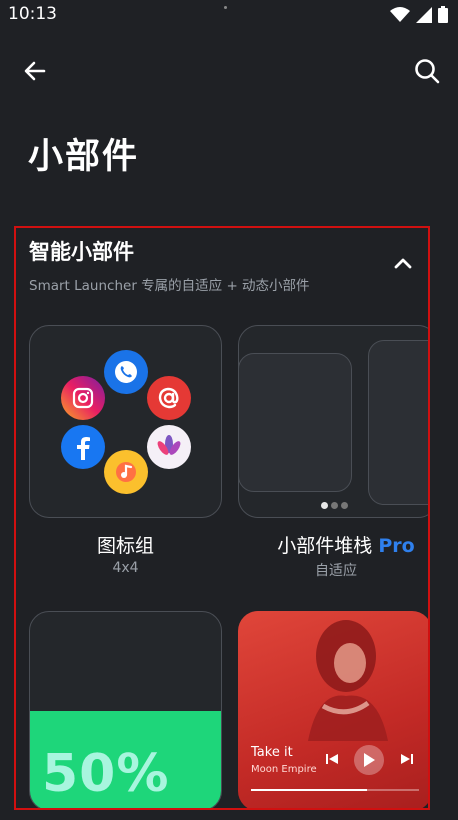 Image resolution: width=458 pixels, height=820 pixels. What do you see at coordinates (229, 15) in the screenshot?
I see `status-bar: 10:13` at bounding box center [229, 15].